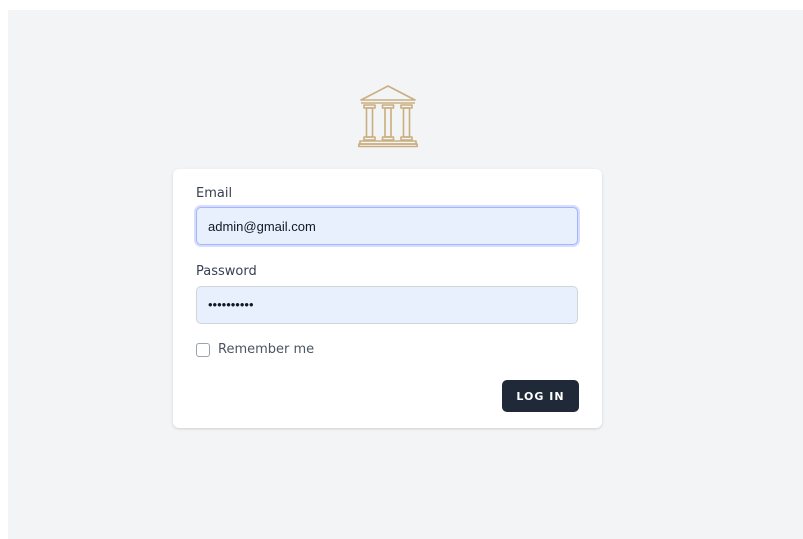 This screenshot has height=539, width=803. Describe the element at coordinates (388, 116) in the screenshot. I see `bank-building-icon` at that location.